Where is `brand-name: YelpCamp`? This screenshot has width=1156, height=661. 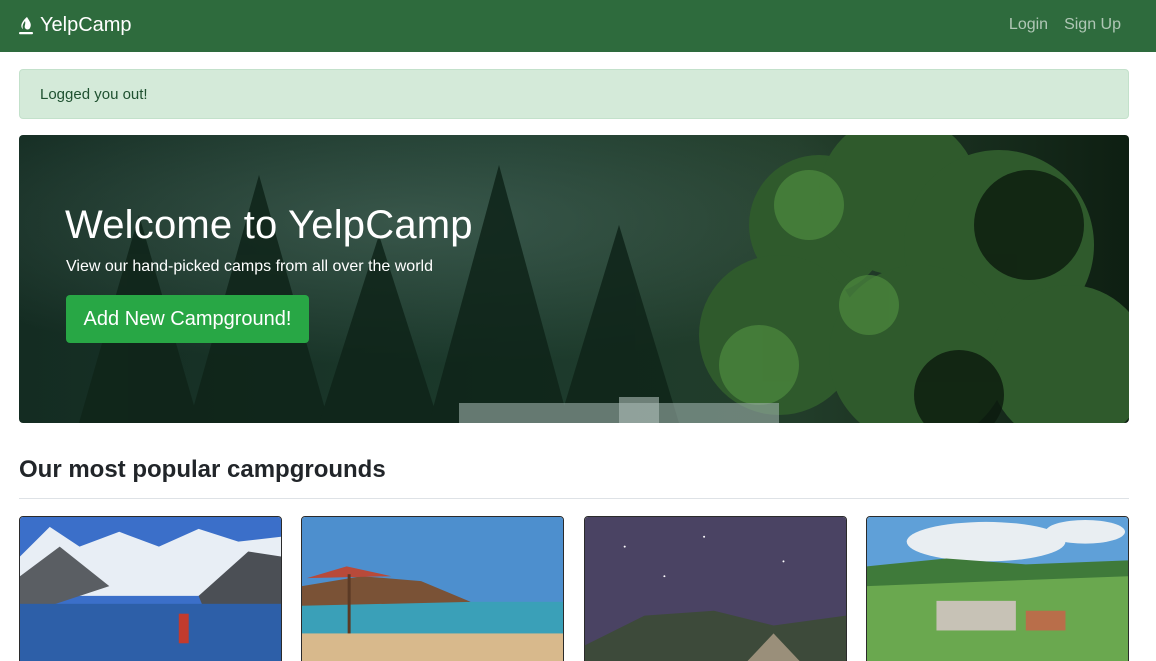
brand-name: YelpCamp is located at coordinates (86, 25).